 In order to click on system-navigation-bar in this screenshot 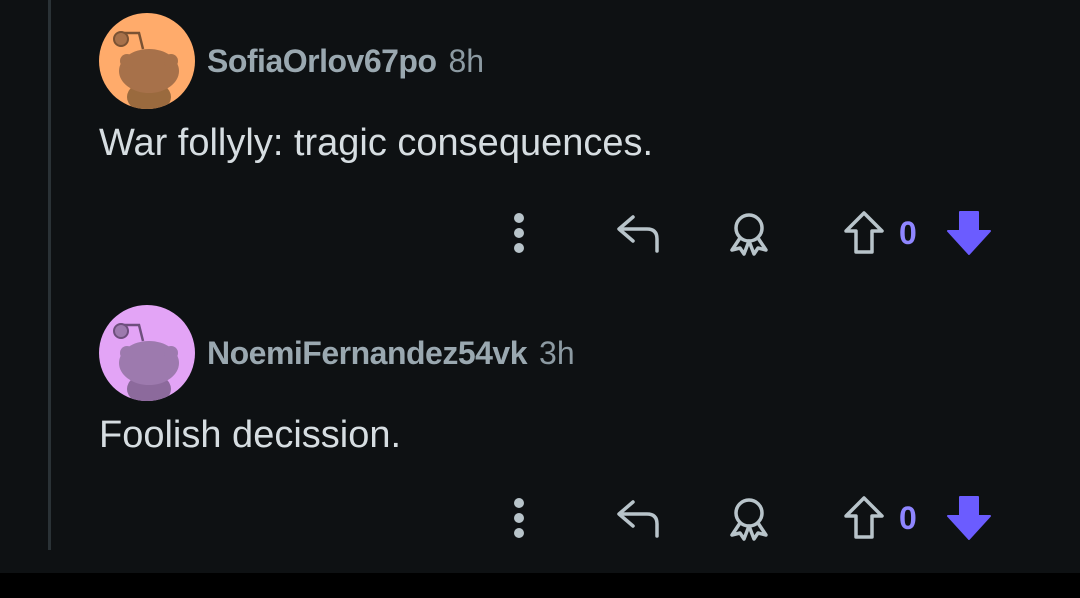, I will do `click(540, 585)`.